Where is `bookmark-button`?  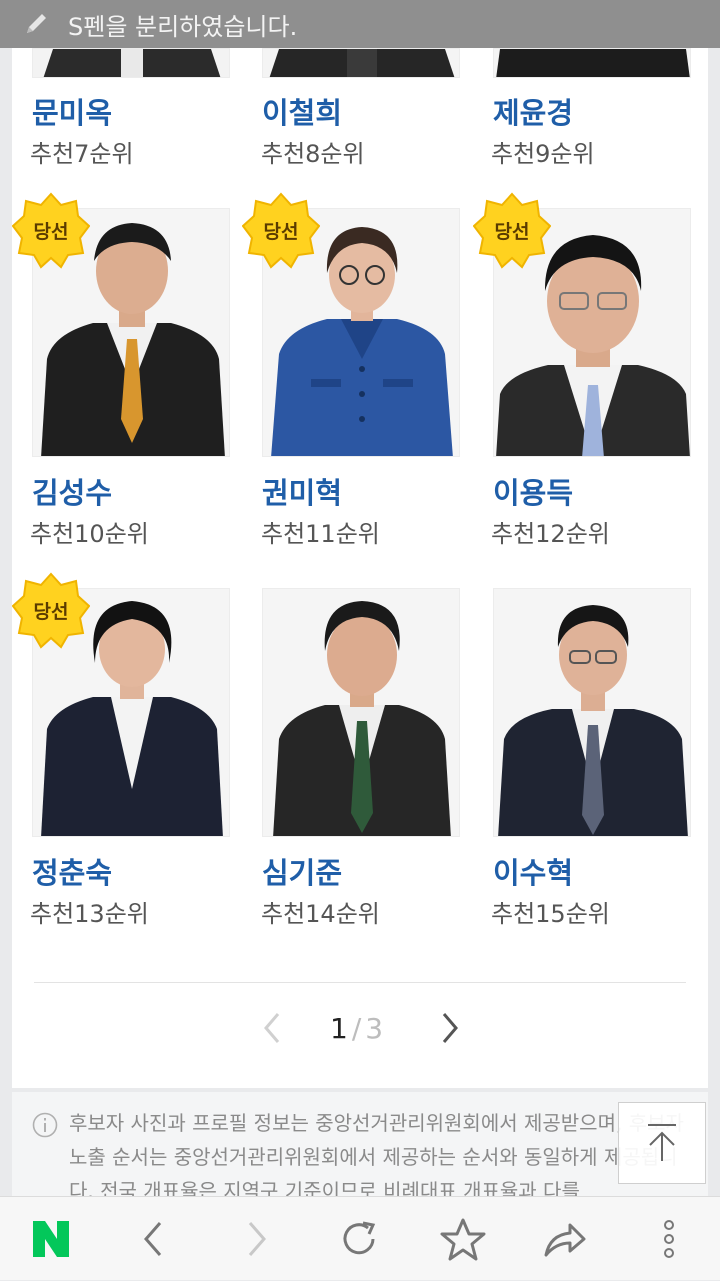
bookmark-button is located at coordinates (463, 1239).